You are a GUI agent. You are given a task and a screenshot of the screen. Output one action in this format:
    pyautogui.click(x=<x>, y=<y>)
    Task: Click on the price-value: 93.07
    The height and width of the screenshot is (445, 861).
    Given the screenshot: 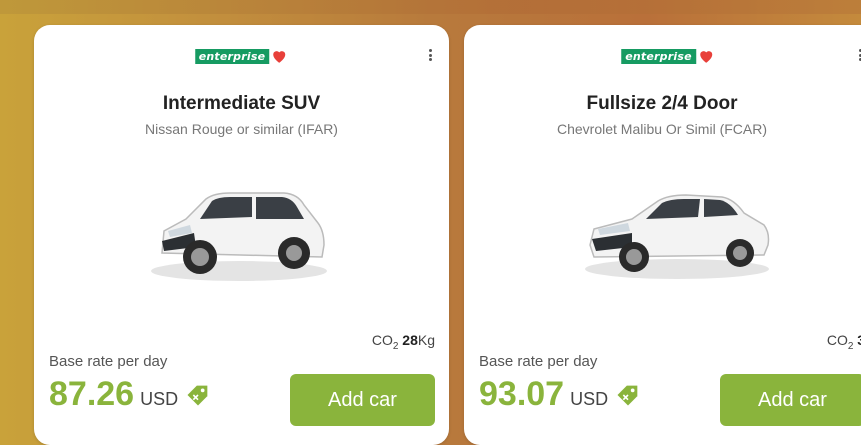 What is the action you would take?
    pyautogui.click(x=522, y=394)
    